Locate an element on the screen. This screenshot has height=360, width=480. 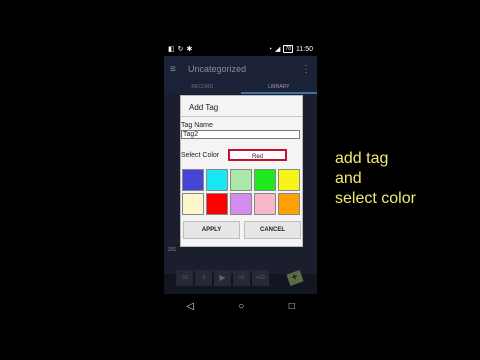
select-color-label: Select Color is located at coordinates (200, 155).